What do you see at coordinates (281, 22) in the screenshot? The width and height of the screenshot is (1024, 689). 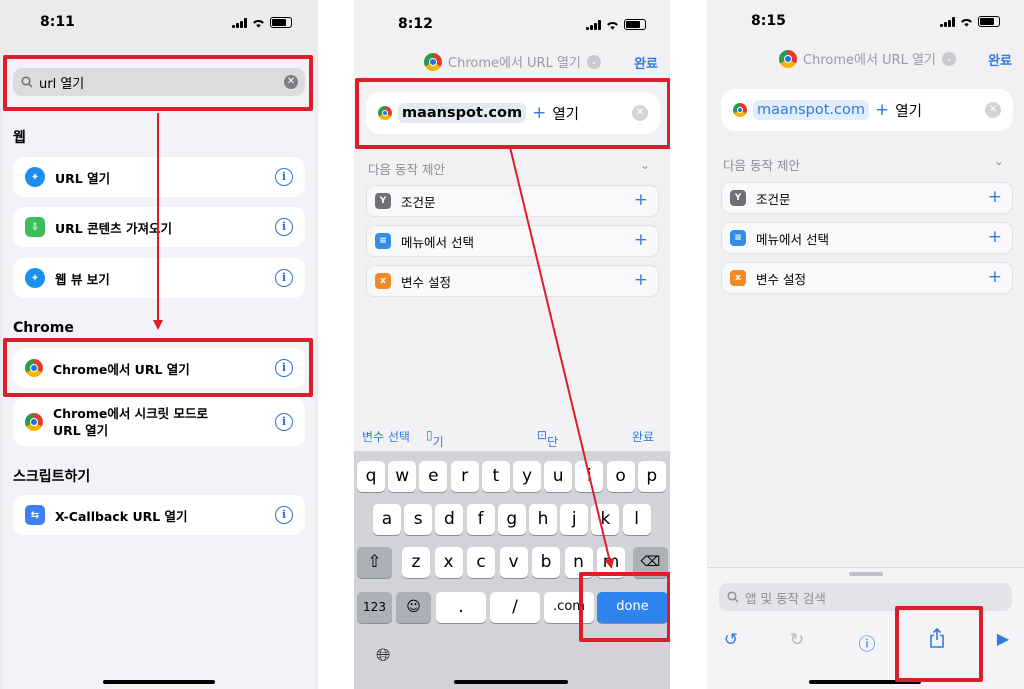 I see `battery-icon` at bounding box center [281, 22].